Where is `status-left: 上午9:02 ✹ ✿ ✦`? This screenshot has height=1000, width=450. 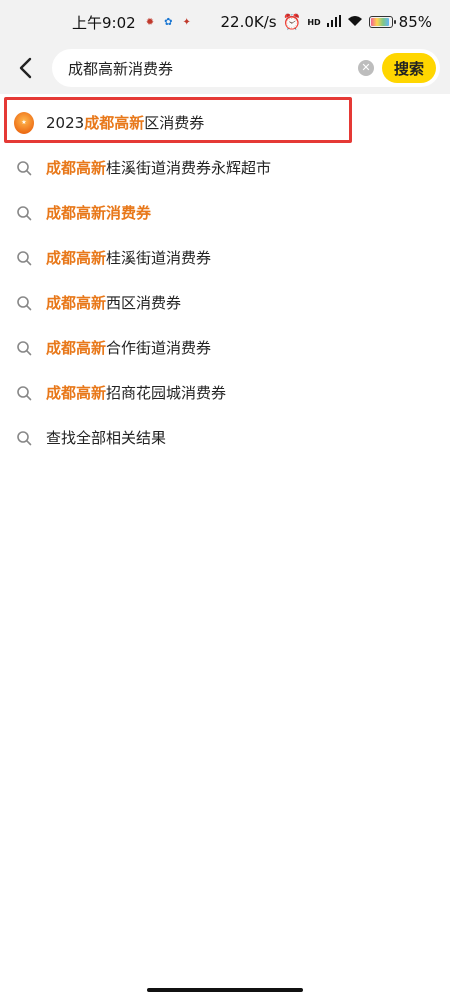 status-left: 上午9:02 ✹ ✿ ✦ is located at coordinates (131, 22).